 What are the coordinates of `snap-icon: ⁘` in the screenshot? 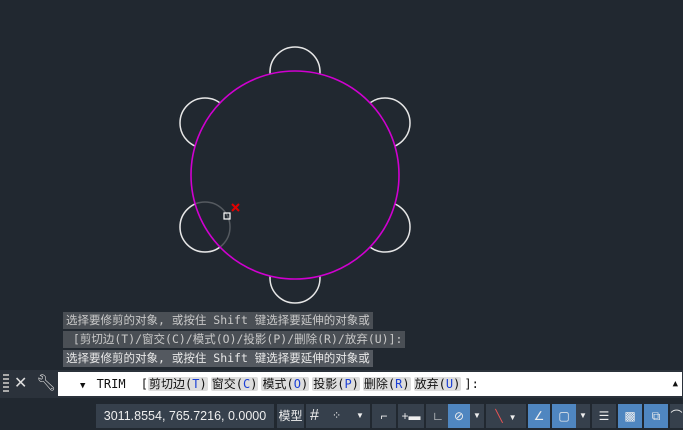 It's located at (336, 416).